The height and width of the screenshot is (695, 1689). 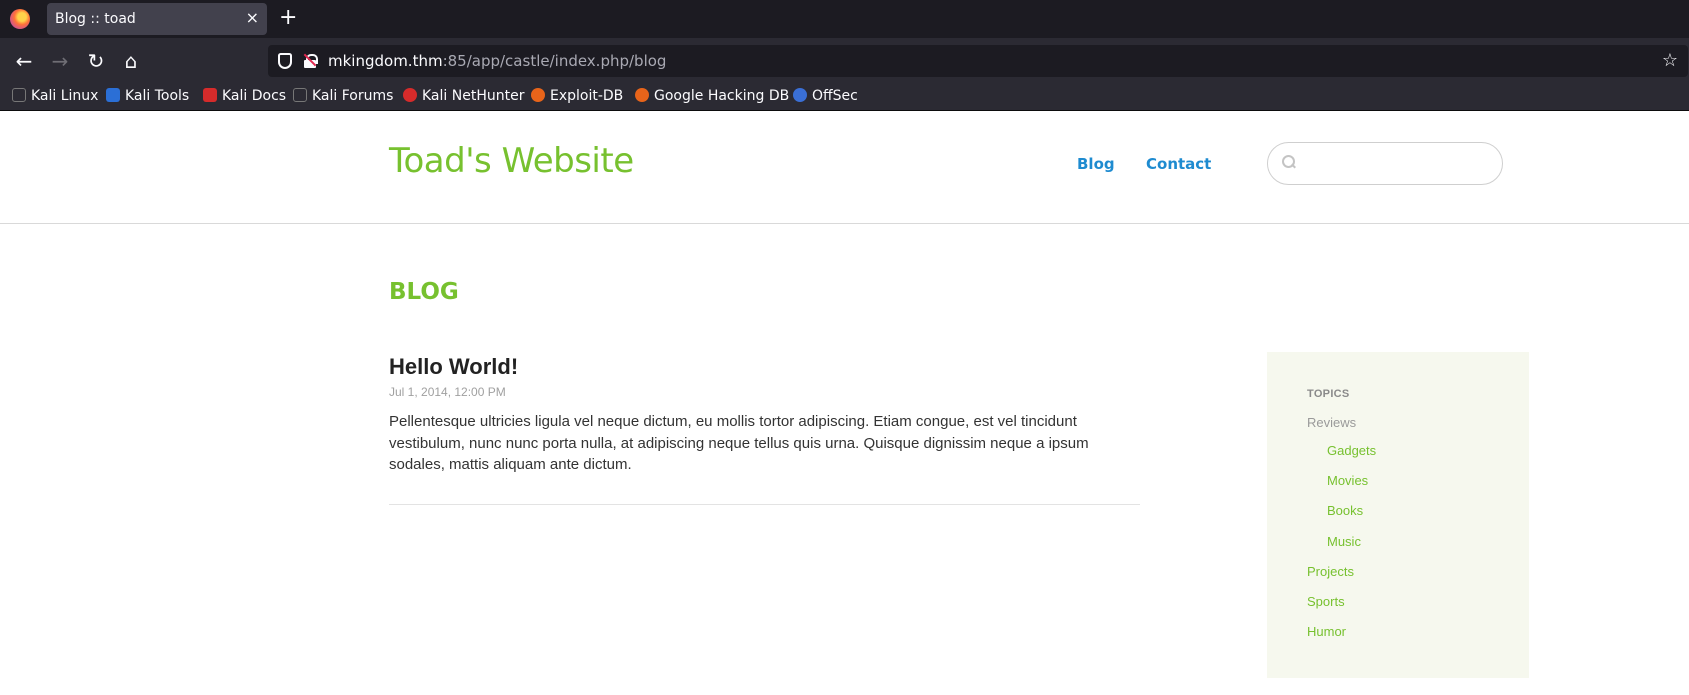 What do you see at coordinates (1347, 480) in the screenshot?
I see `topic-movies: Movies` at bounding box center [1347, 480].